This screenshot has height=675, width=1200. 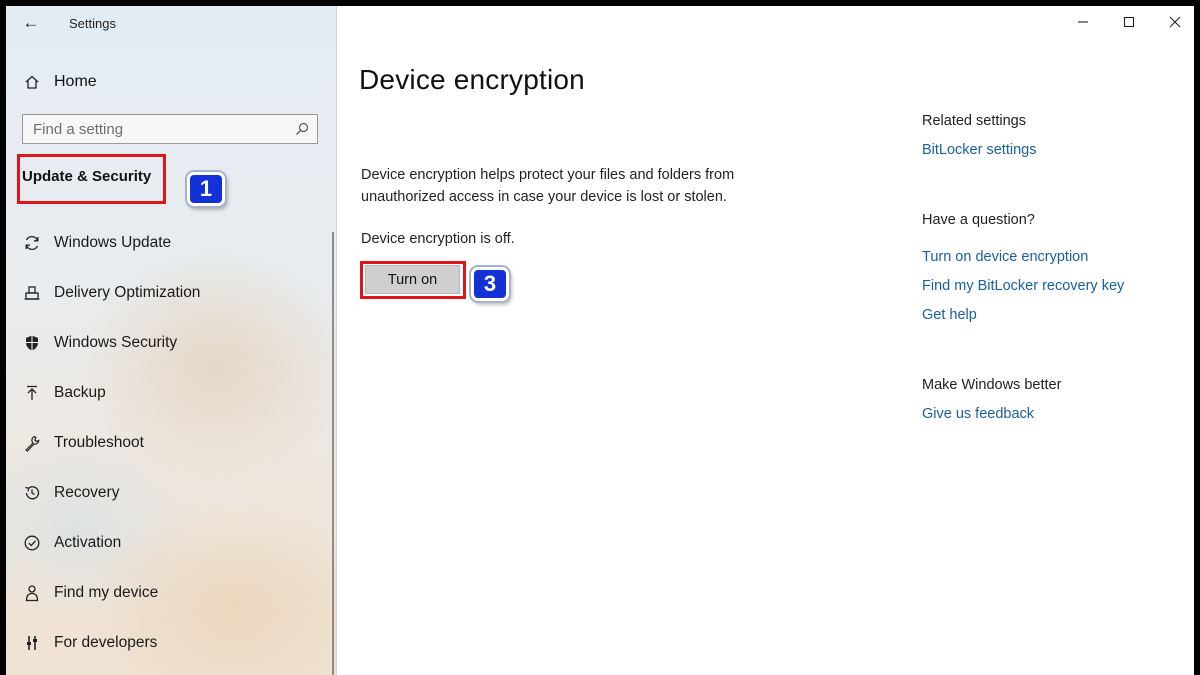 I want to click on sidebar-item-label: Windows Update, so click(x=113, y=242).